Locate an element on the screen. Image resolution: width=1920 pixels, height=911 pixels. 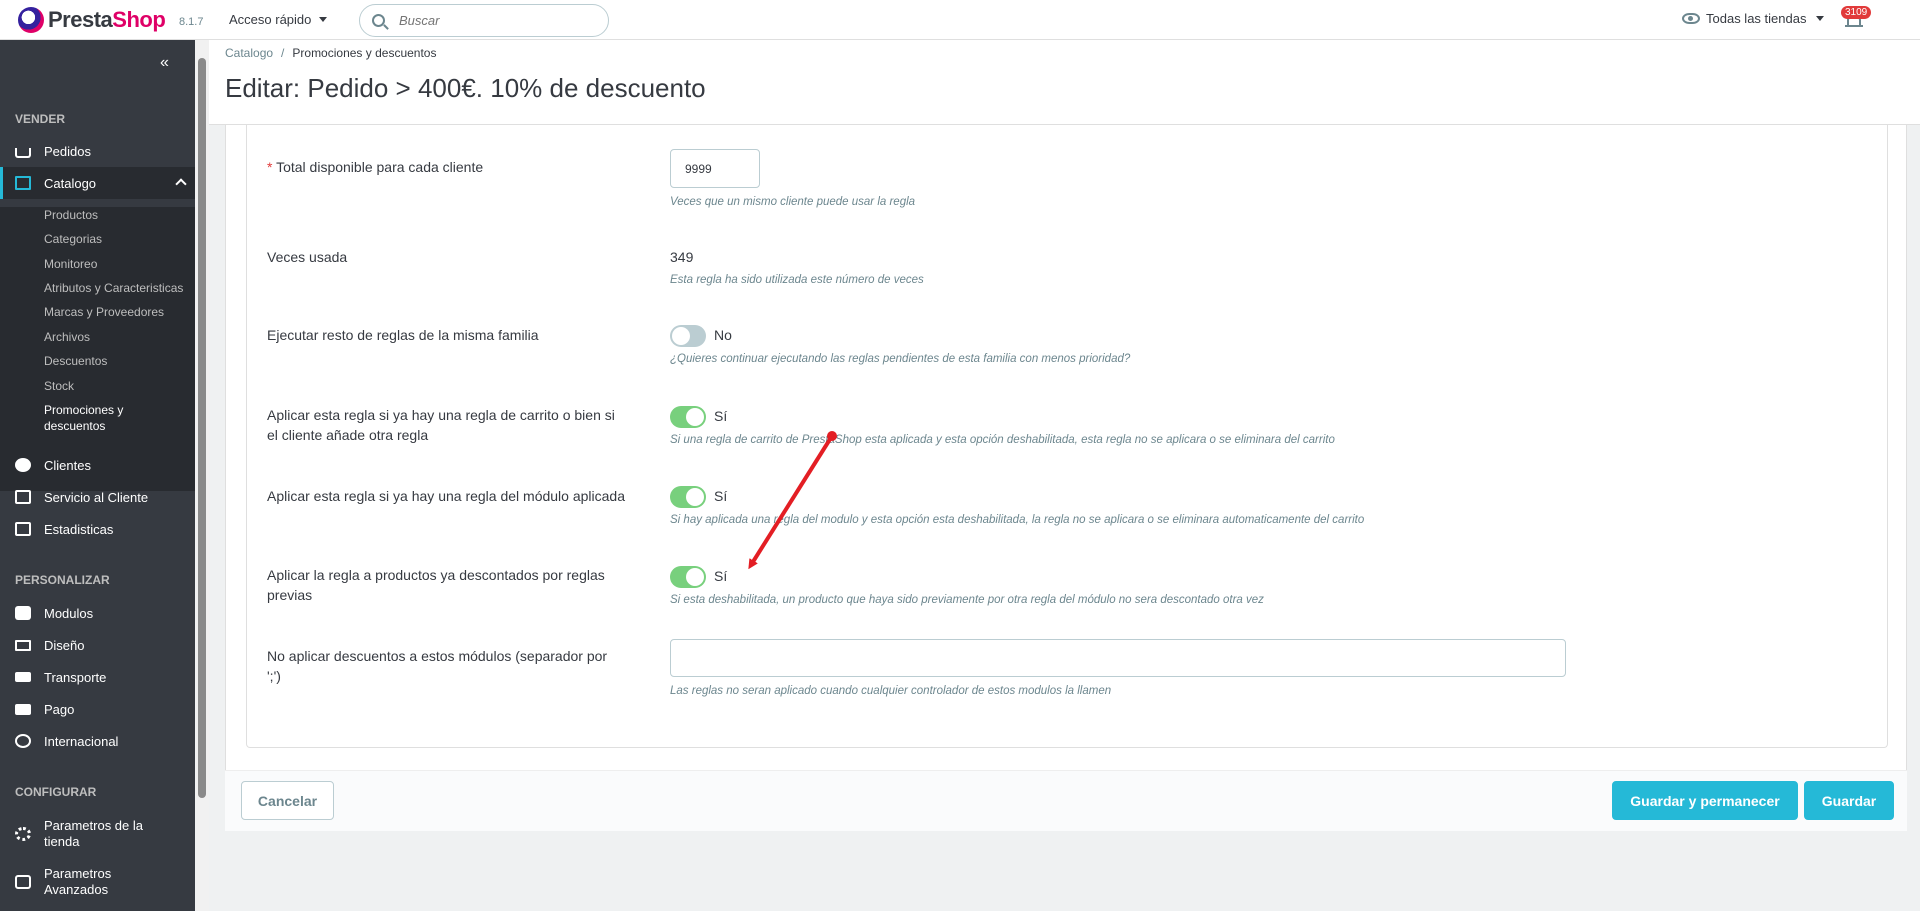
run-rest-state: No is located at coordinates (723, 335).